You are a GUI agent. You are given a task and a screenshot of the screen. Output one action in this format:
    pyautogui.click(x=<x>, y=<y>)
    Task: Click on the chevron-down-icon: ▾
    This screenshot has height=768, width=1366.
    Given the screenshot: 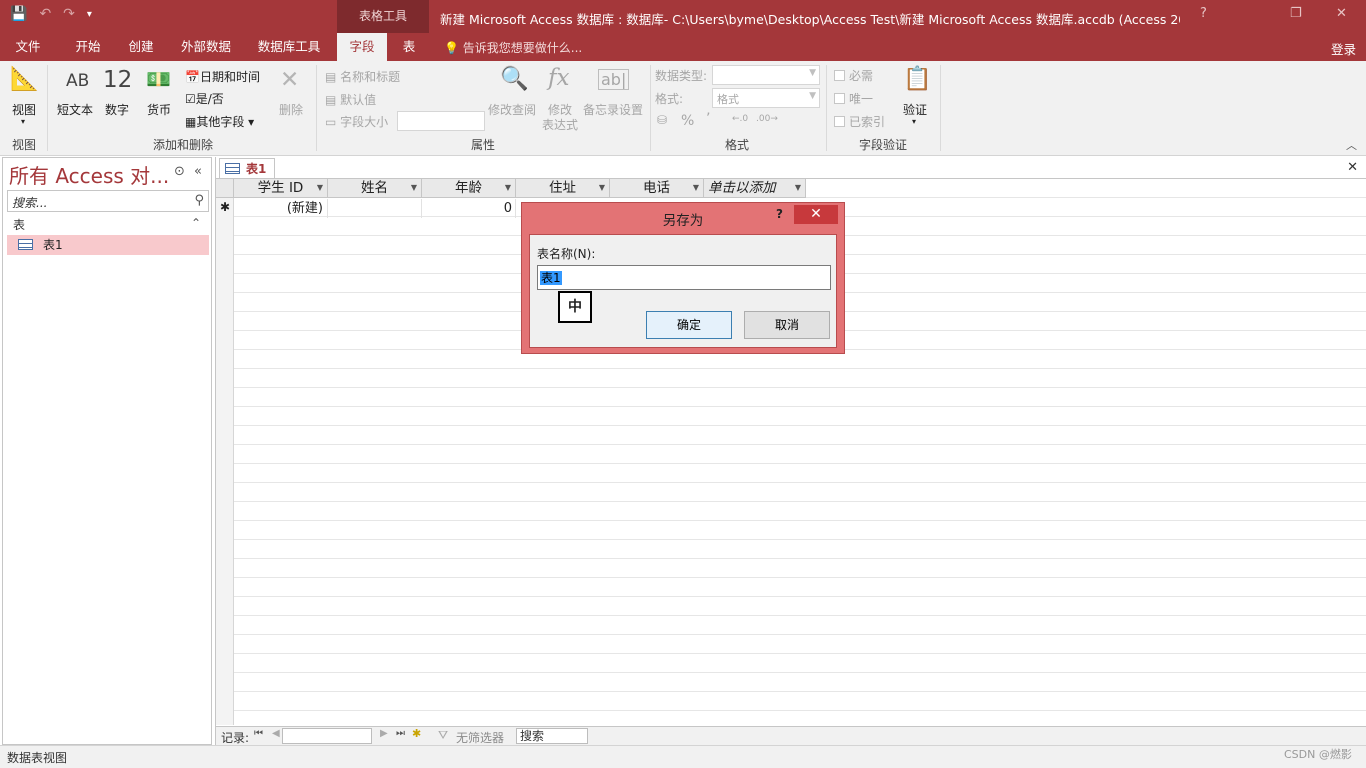 What is the action you would take?
    pyautogui.click(x=914, y=121)
    